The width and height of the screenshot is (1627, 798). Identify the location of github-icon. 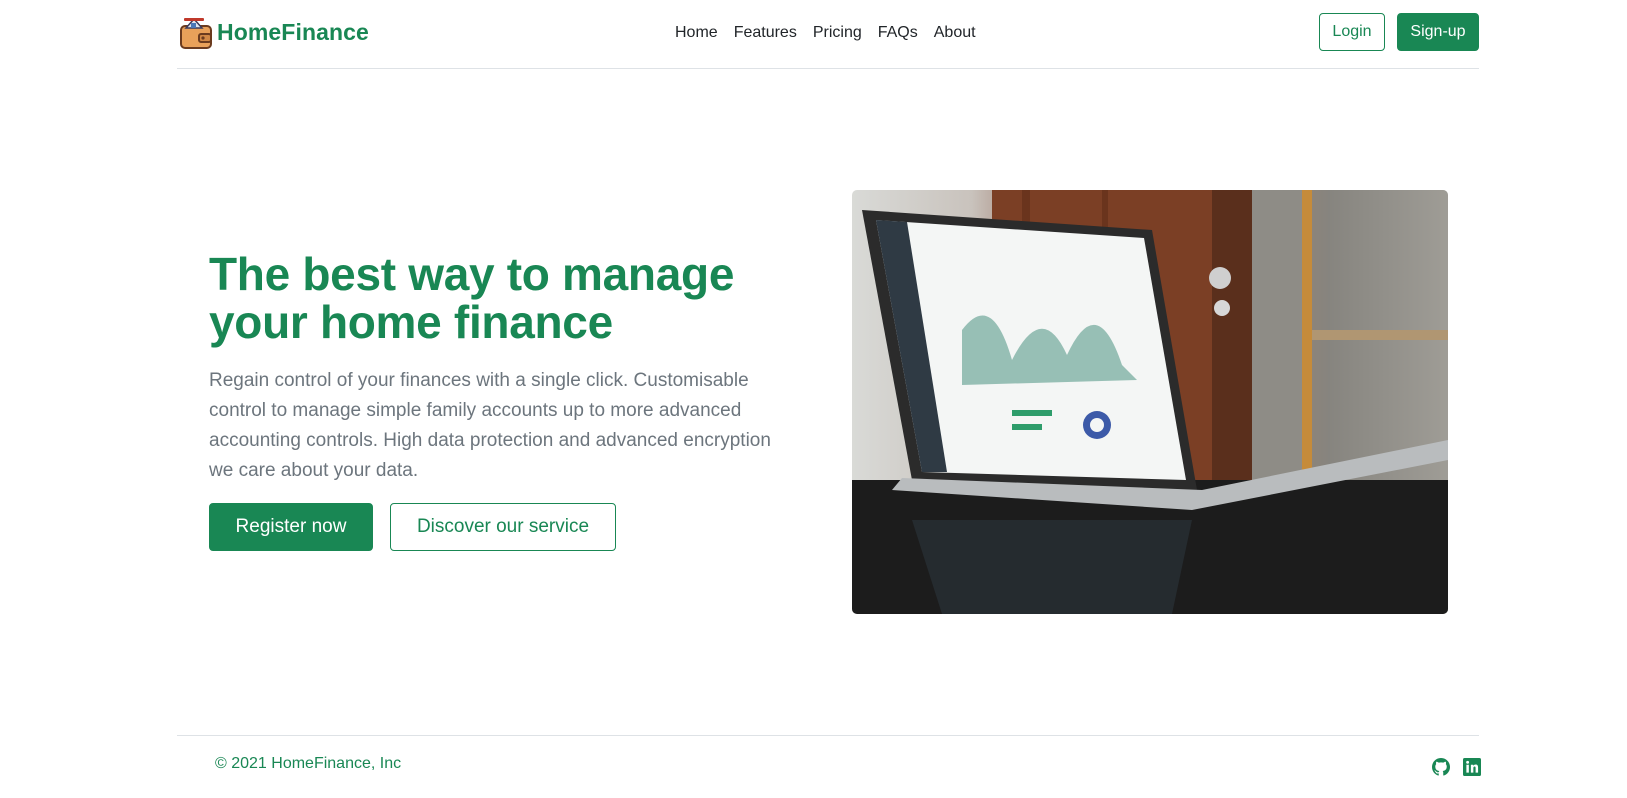
(1441, 767).